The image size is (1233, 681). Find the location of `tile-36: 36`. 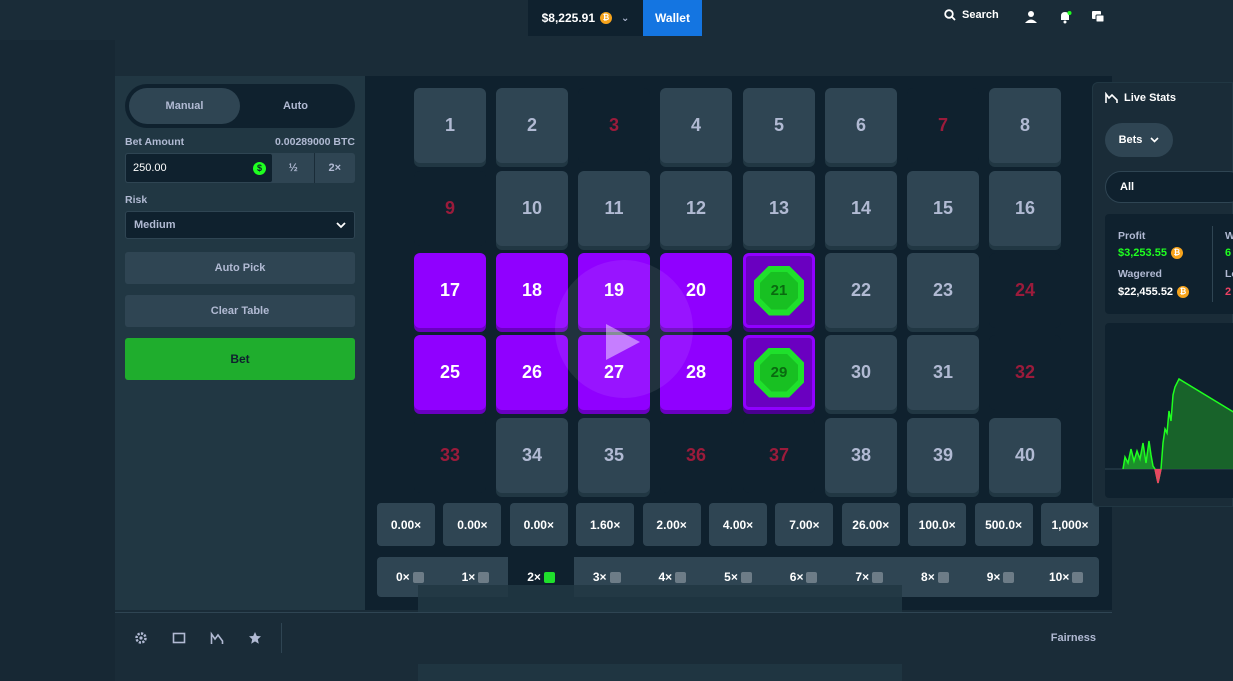

tile-36: 36 is located at coordinates (696, 455).